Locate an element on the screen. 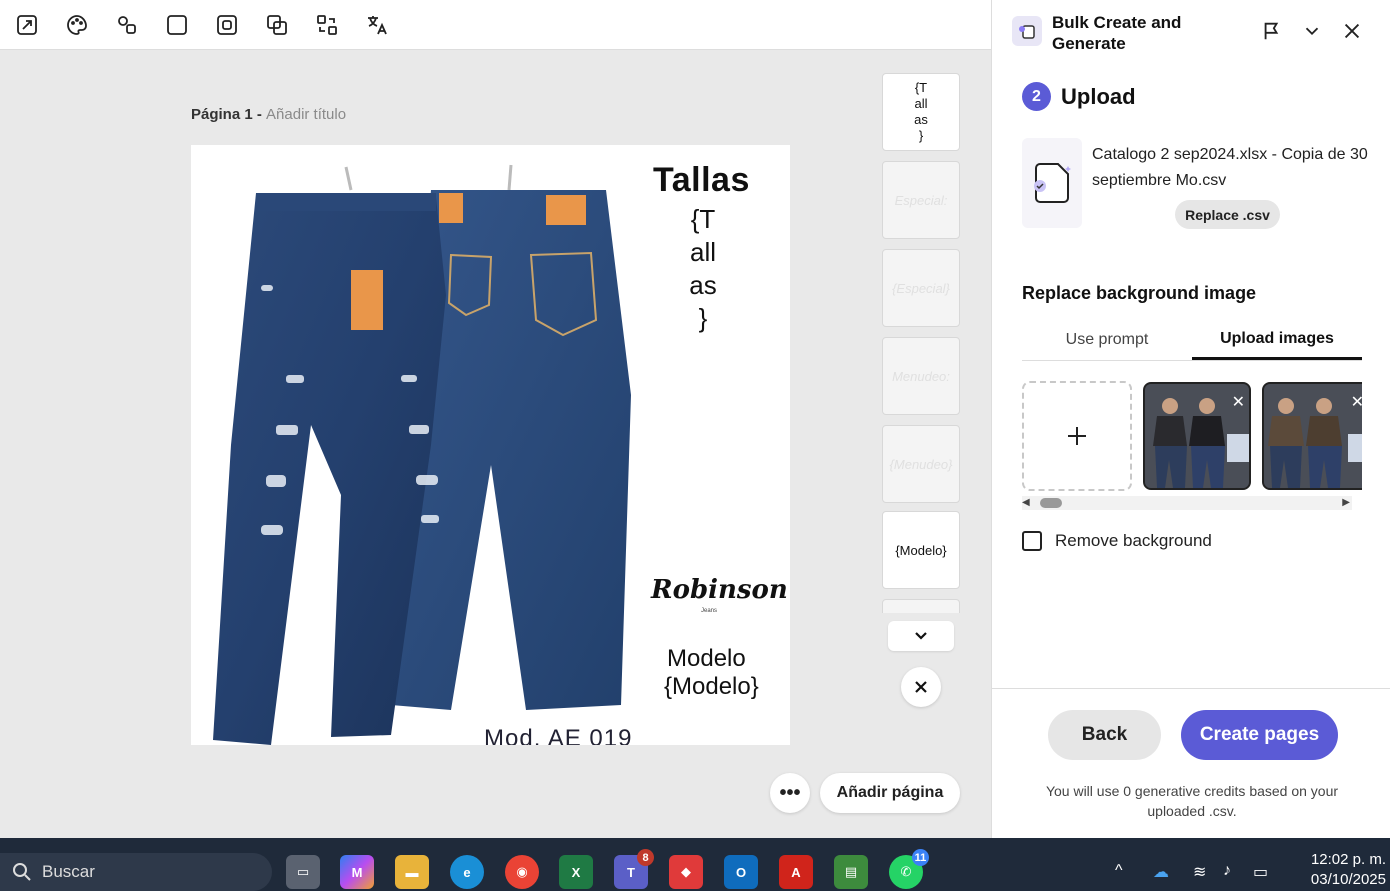  layers-icon is located at coordinates (277, 25).